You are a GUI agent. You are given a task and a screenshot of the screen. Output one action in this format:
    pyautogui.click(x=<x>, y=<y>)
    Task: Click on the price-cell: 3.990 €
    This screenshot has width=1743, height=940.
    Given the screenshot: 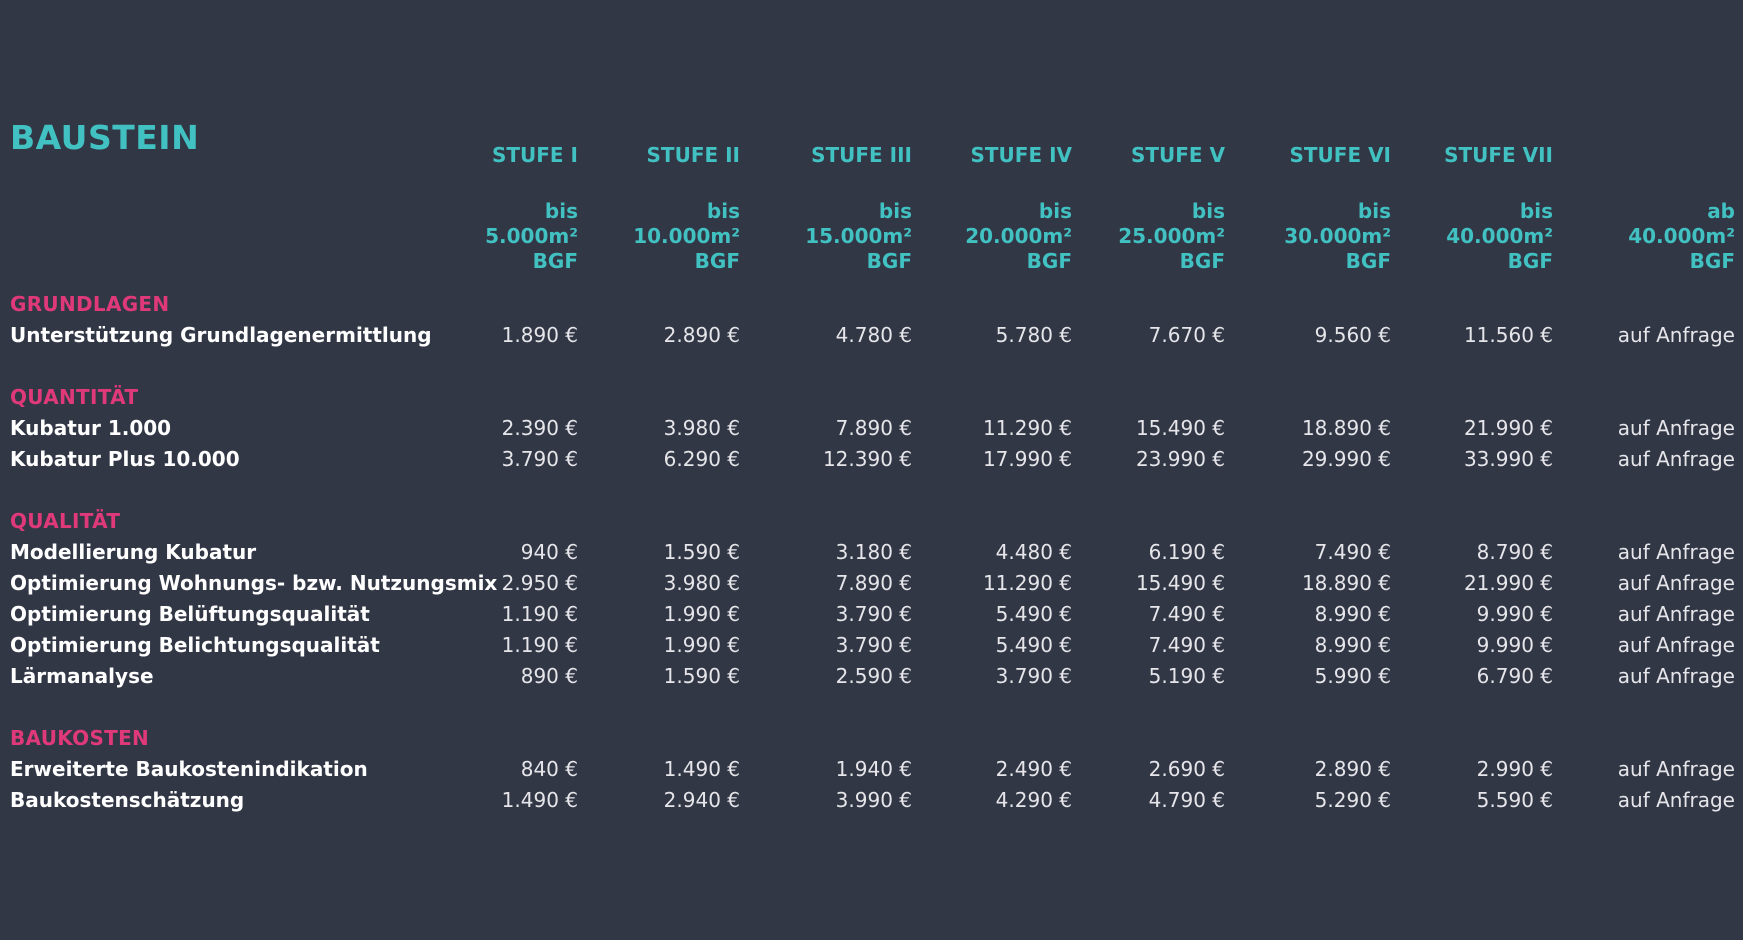 What is the action you would take?
    pyautogui.click(x=873, y=800)
    